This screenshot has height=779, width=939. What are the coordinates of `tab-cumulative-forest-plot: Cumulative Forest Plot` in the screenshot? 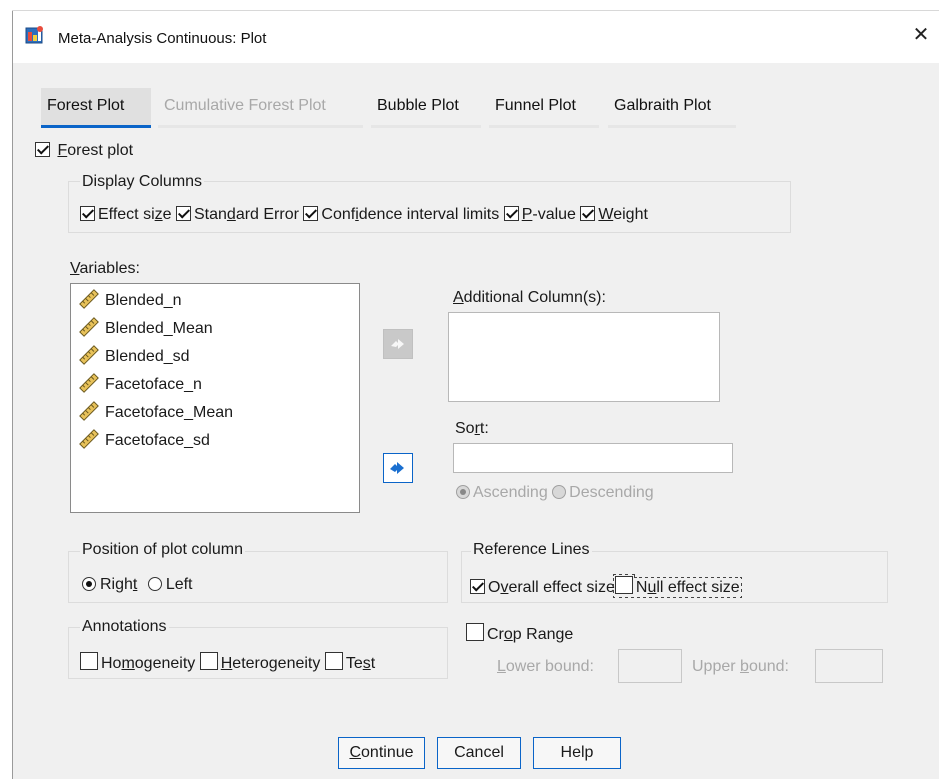 It's located at (260, 108).